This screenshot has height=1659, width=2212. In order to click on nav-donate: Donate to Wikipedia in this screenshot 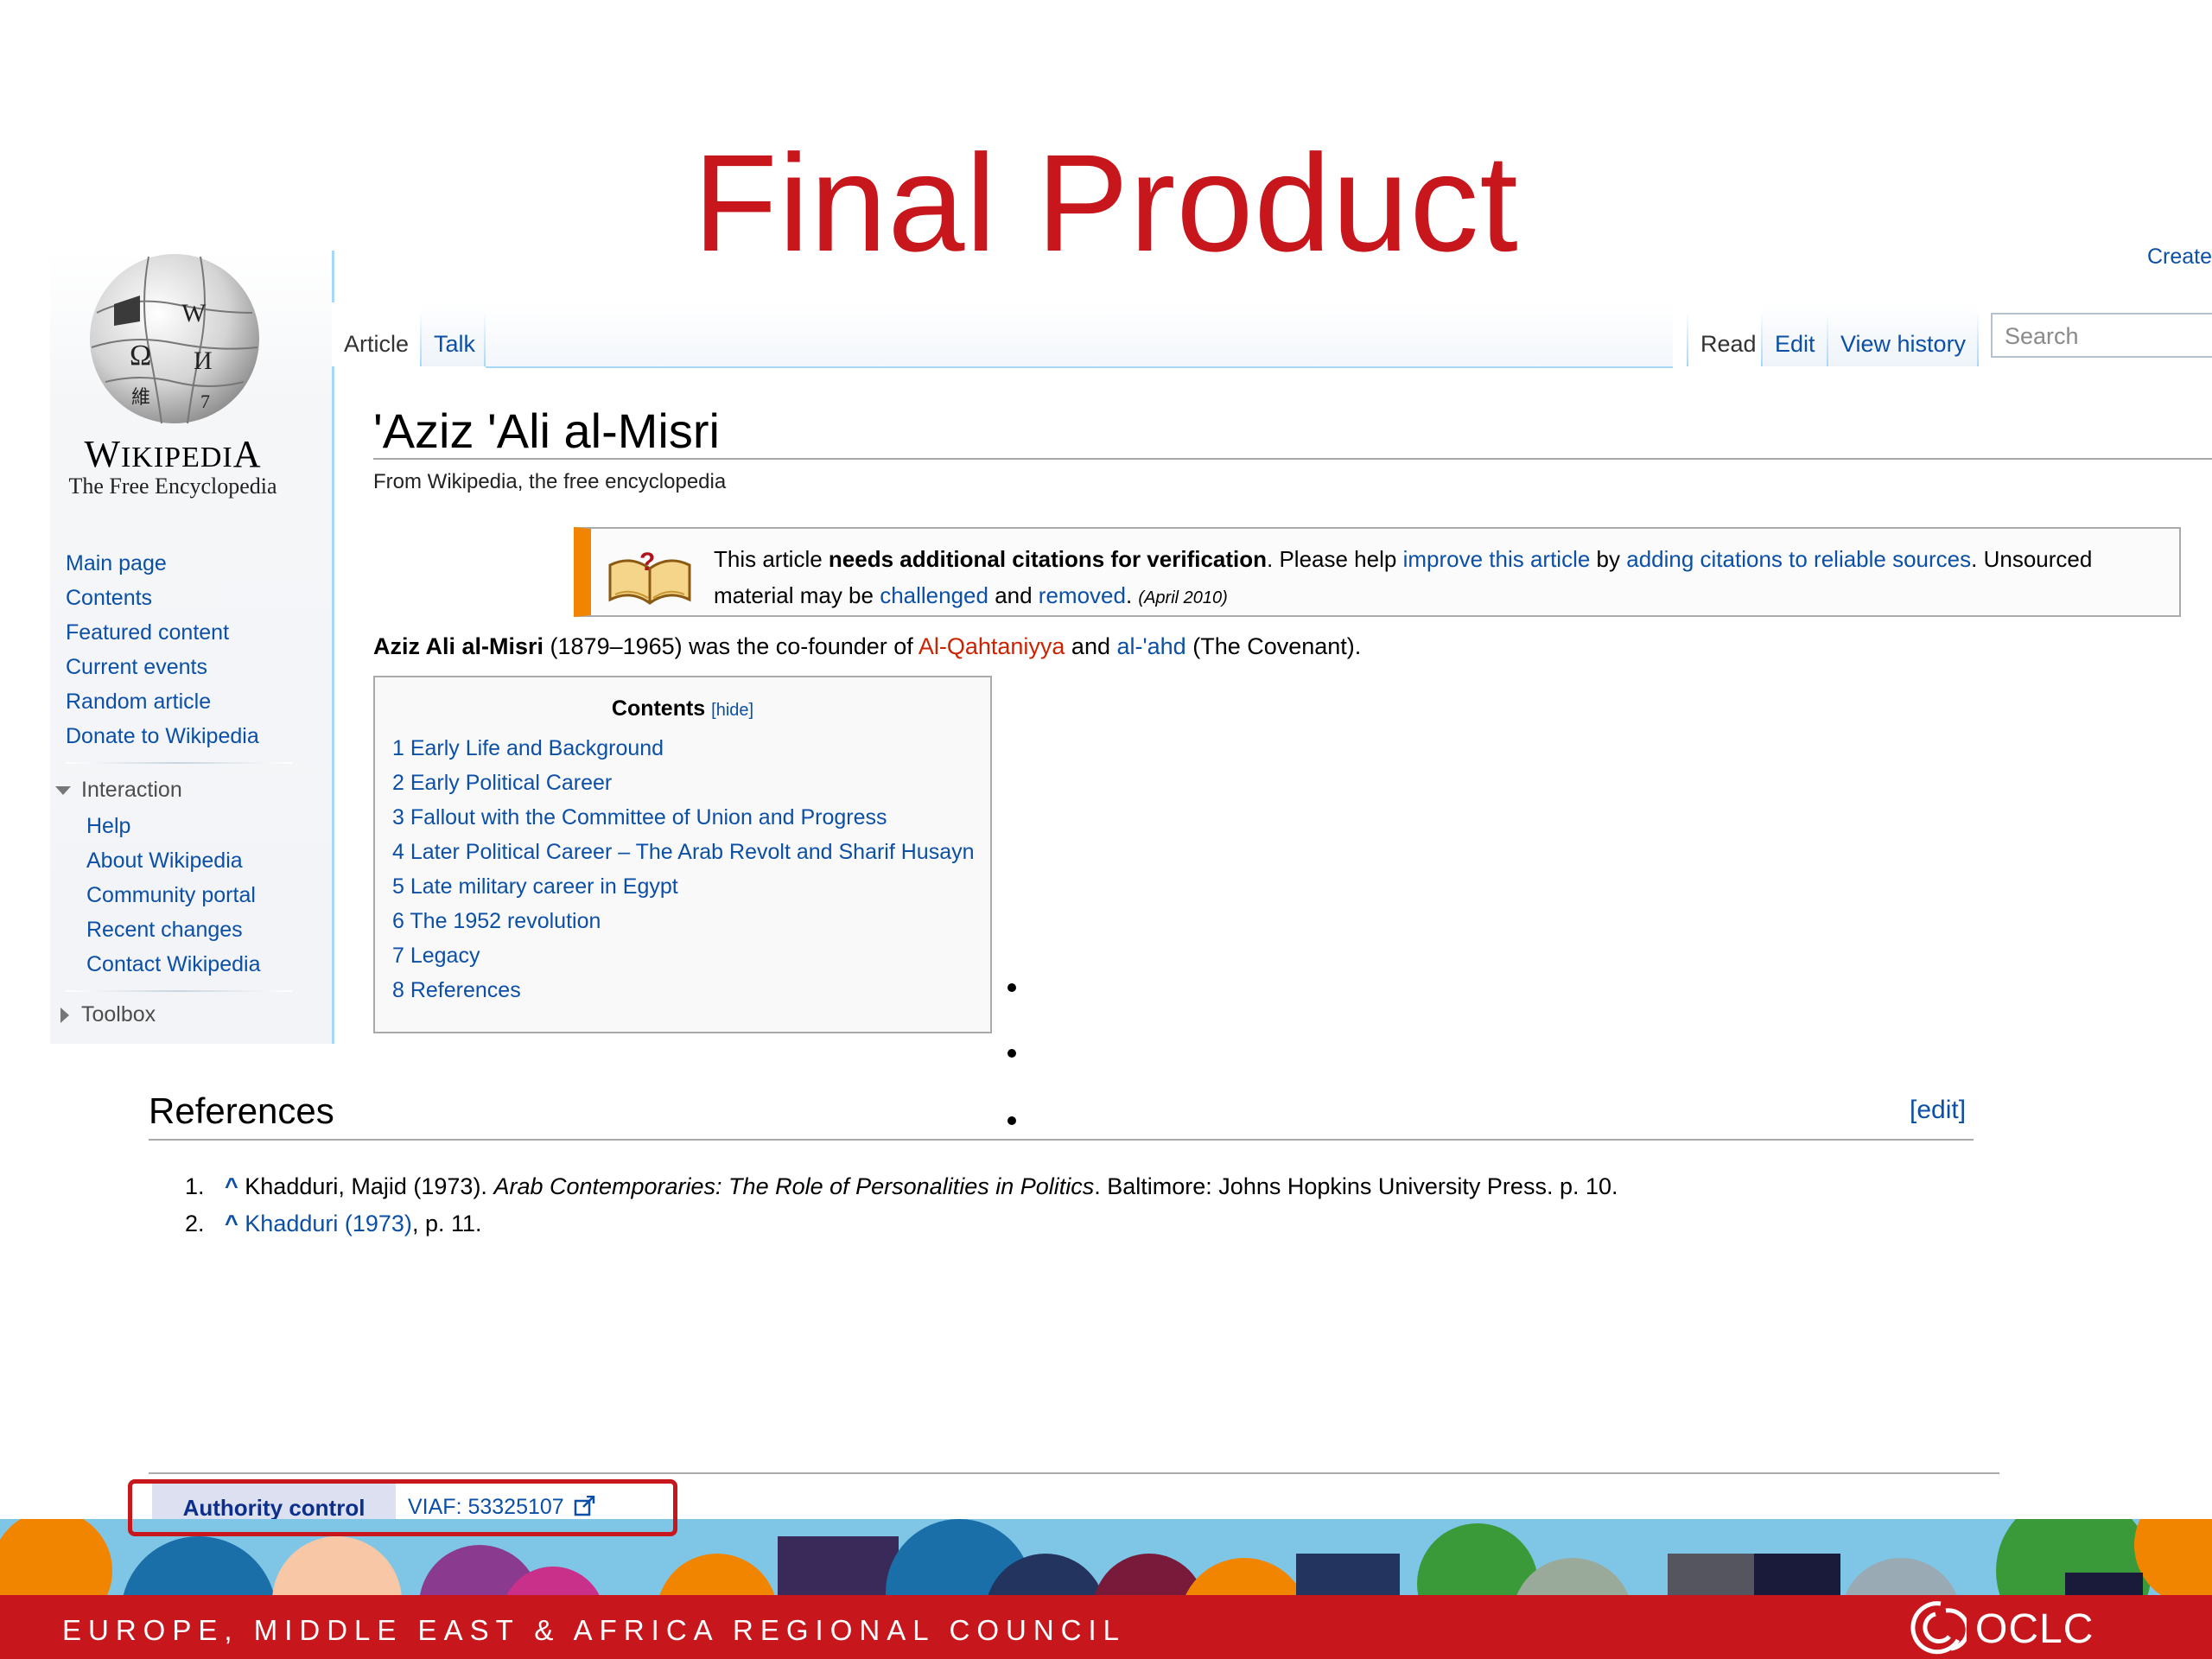, I will do `click(162, 736)`.